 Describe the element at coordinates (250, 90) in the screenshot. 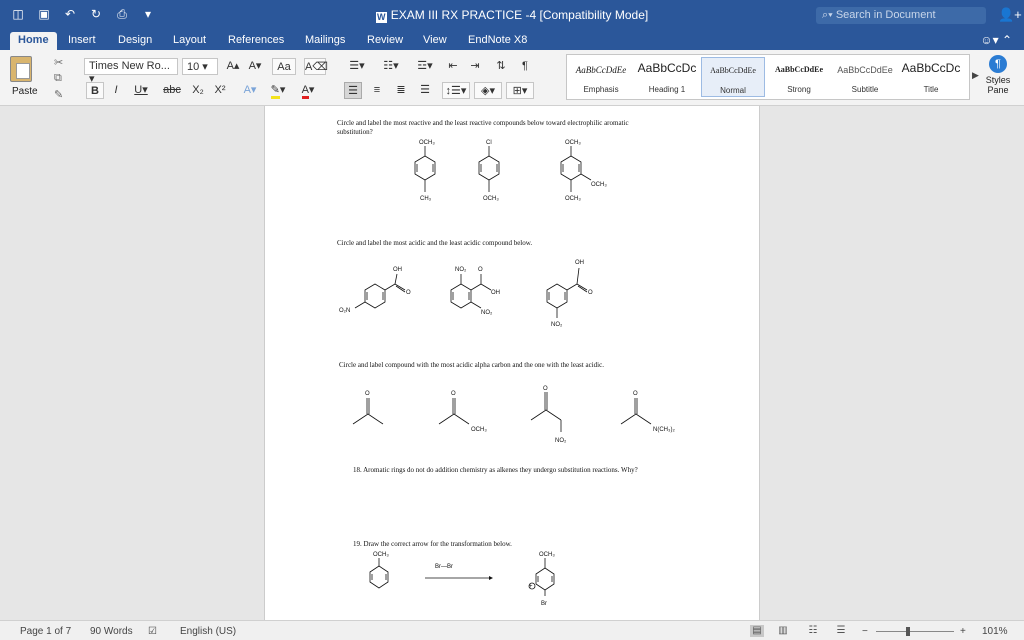

I see `text-effects-button: A▾` at that location.